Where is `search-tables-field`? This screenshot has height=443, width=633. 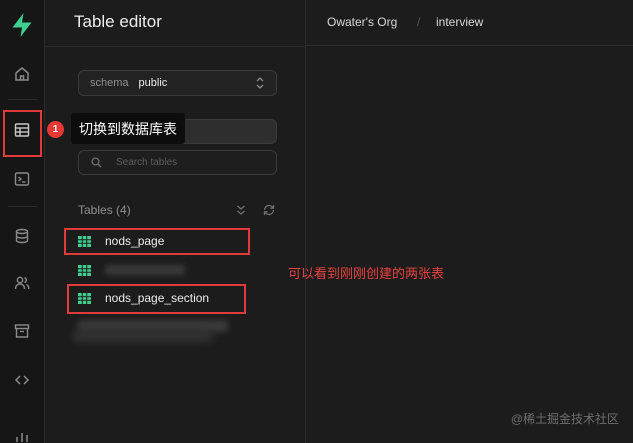
search-tables-field is located at coordinates (177, 162).